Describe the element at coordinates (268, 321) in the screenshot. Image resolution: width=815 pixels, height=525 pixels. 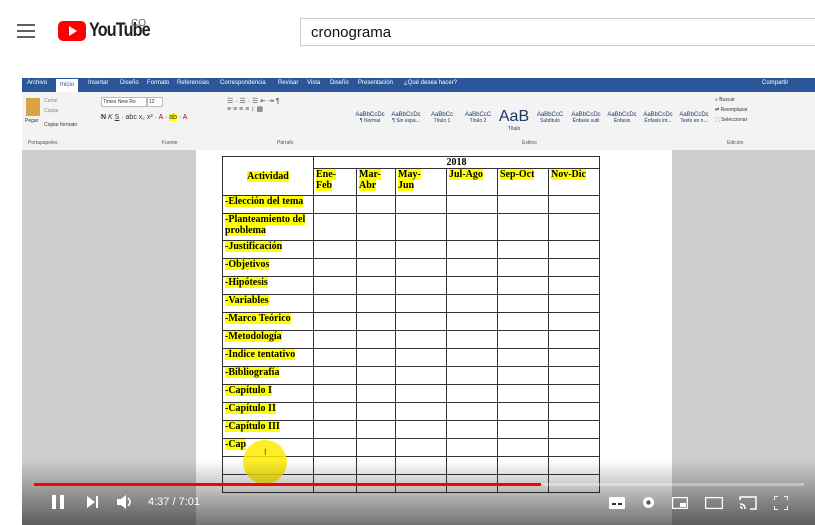
I see `activity-cell: -Marco Teórico` at that location.